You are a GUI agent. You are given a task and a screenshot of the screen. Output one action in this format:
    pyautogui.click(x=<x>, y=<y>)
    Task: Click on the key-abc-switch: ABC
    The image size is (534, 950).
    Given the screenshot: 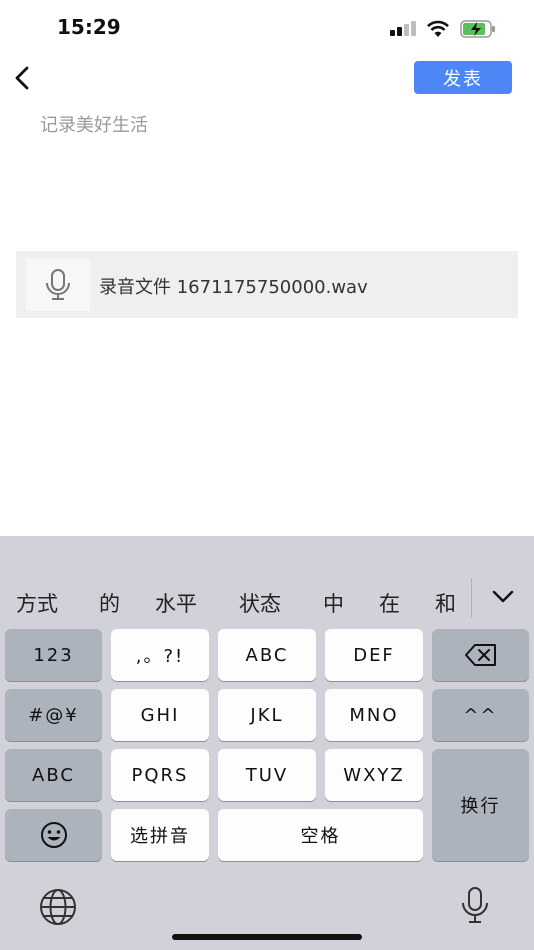 What is the action you would take?
    pyautogui.click(x=53, y=775)
    